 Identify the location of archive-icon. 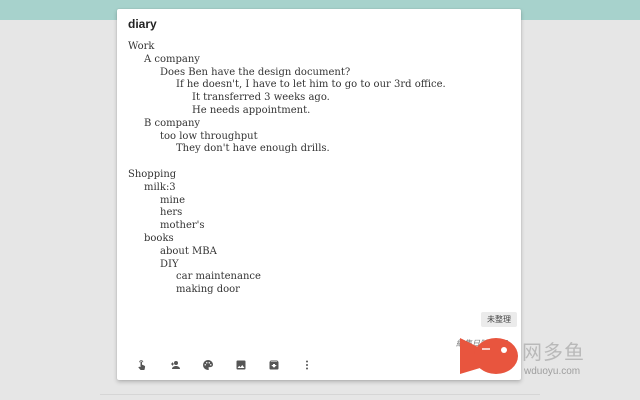
(273, 365).